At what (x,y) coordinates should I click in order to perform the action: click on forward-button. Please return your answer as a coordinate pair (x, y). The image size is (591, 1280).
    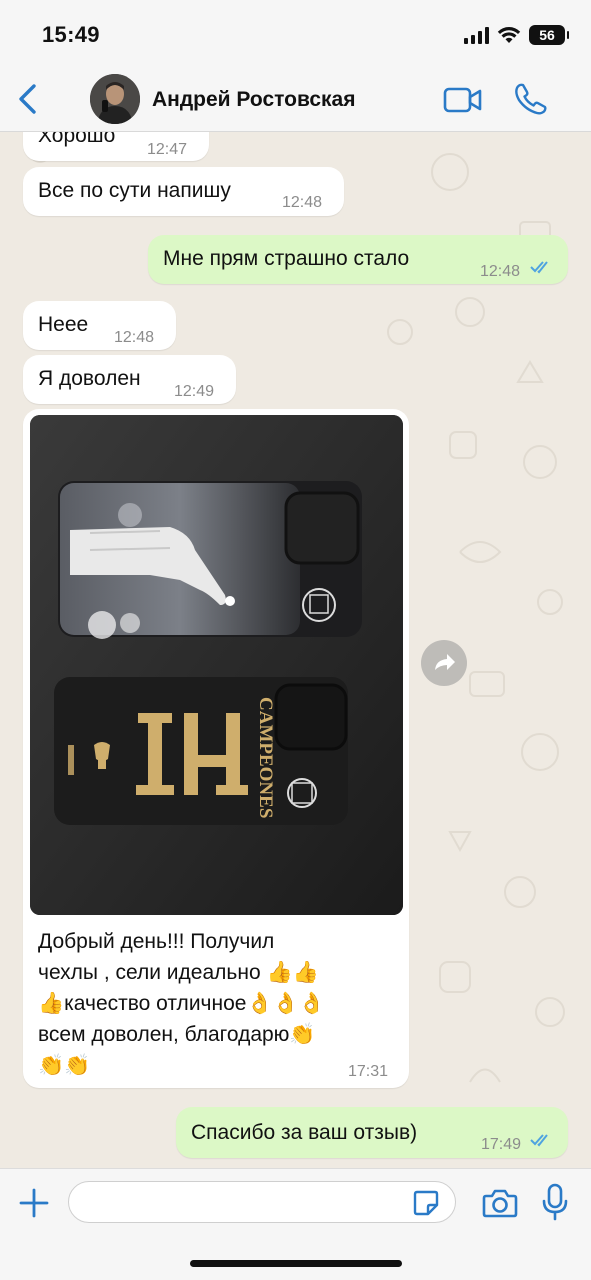
    Looking at the image, I should click on (444, 663).